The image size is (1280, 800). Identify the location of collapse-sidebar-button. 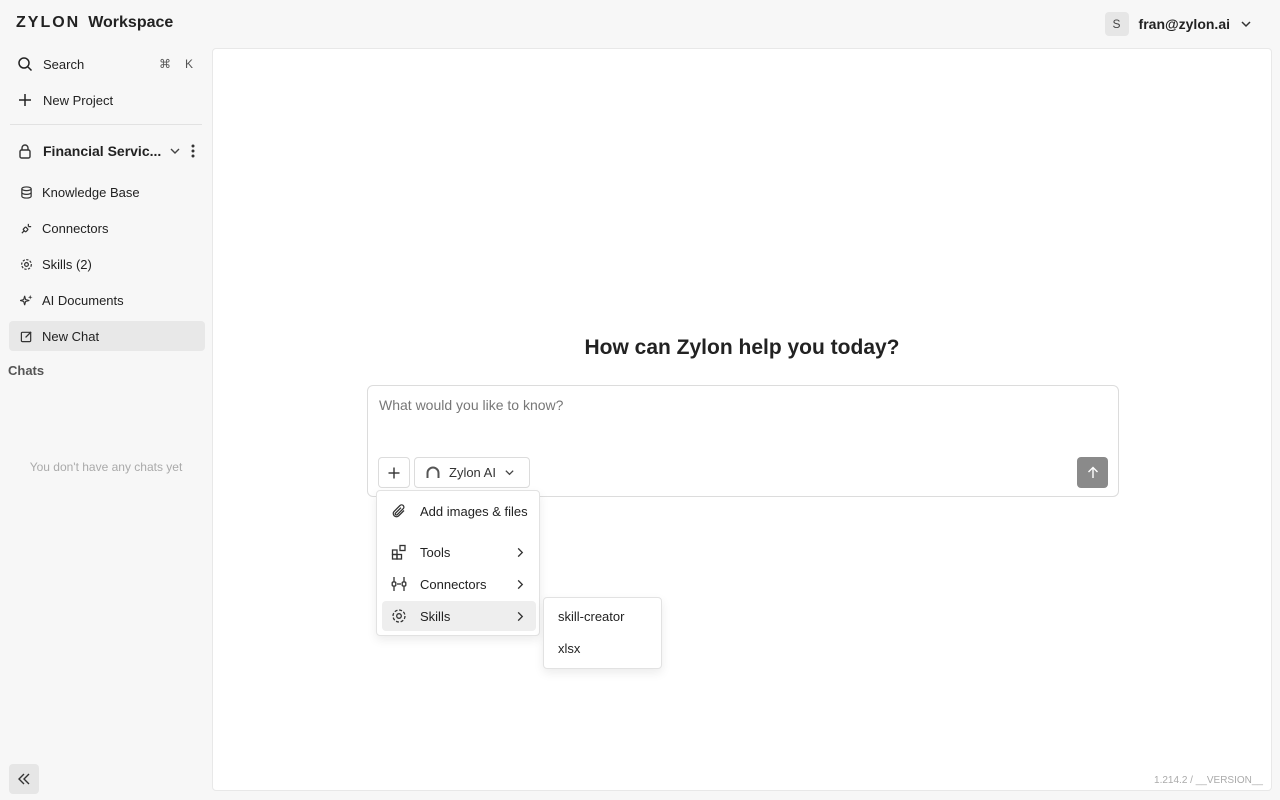
(24, 779).